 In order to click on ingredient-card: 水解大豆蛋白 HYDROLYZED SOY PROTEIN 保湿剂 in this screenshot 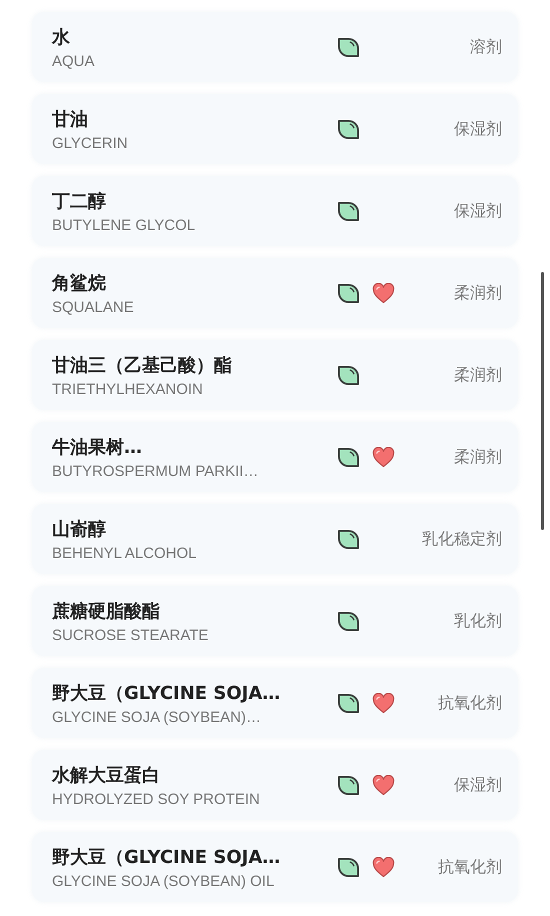, I will do `click(275, 785)`.